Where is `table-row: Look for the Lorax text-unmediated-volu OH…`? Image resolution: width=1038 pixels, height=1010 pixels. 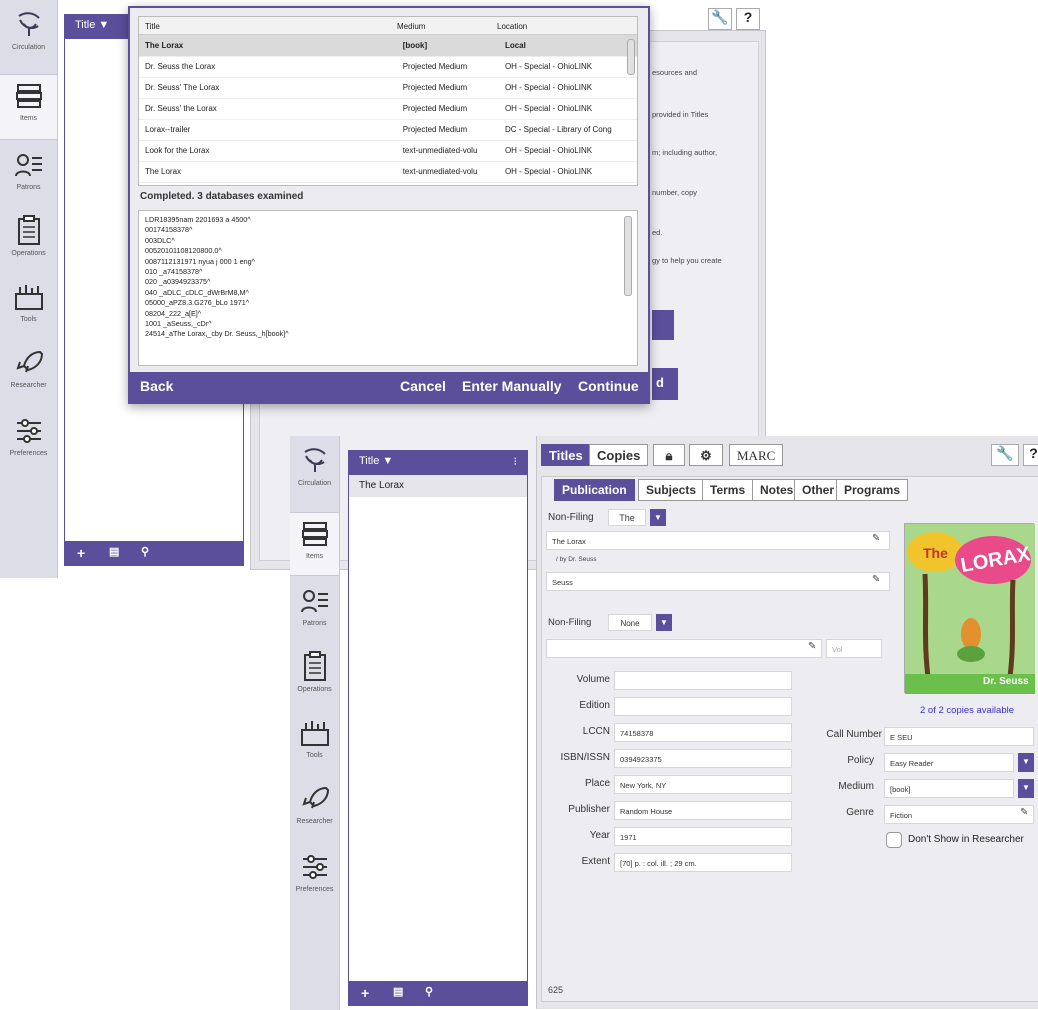
table-row: Look for the Lorax text-unmediated-volu OH… is located at coordinates (388, 151).